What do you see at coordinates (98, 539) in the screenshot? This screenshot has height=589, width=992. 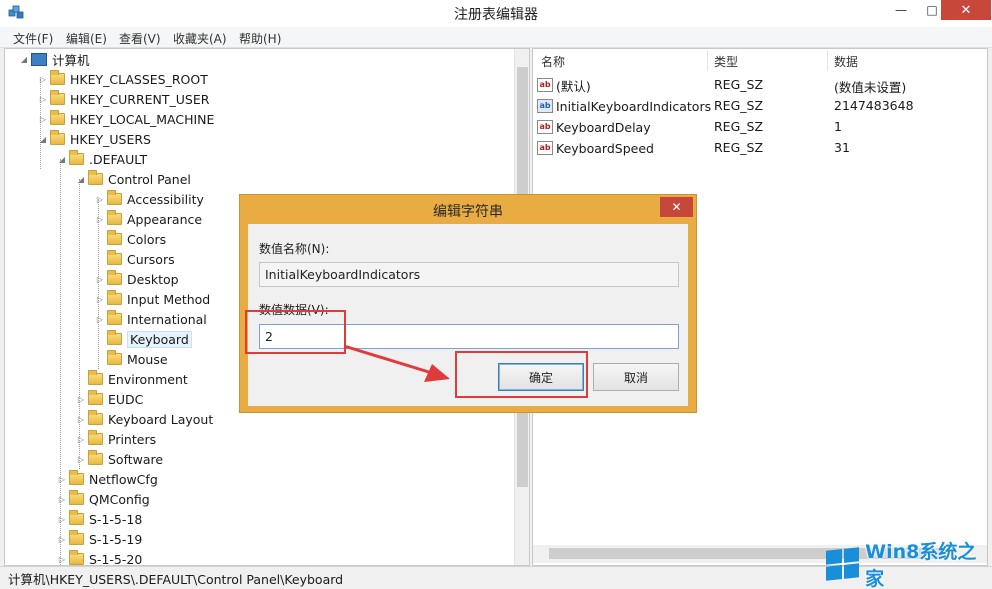 I see `tree-item-s-1-5-19: ▷ S-1-5-19` at bounding box center [98, 539].